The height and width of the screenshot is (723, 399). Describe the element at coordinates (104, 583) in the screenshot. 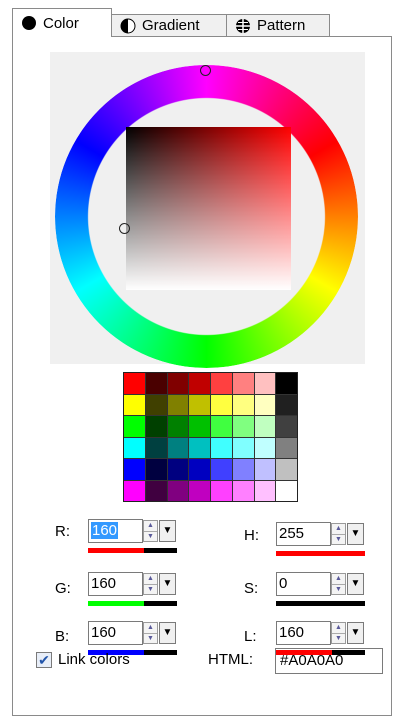

I see `g-value: 160` at that location.